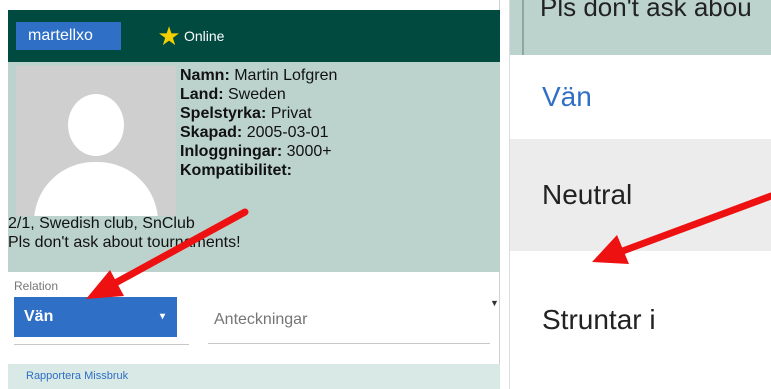 The width and height of the screenshot is (771, 389). What do you see at coordinates (646, 11) in the screenshot?
I see `zoomed-bio-text: Pls don't ask abou` at bounding box center [646, 11].